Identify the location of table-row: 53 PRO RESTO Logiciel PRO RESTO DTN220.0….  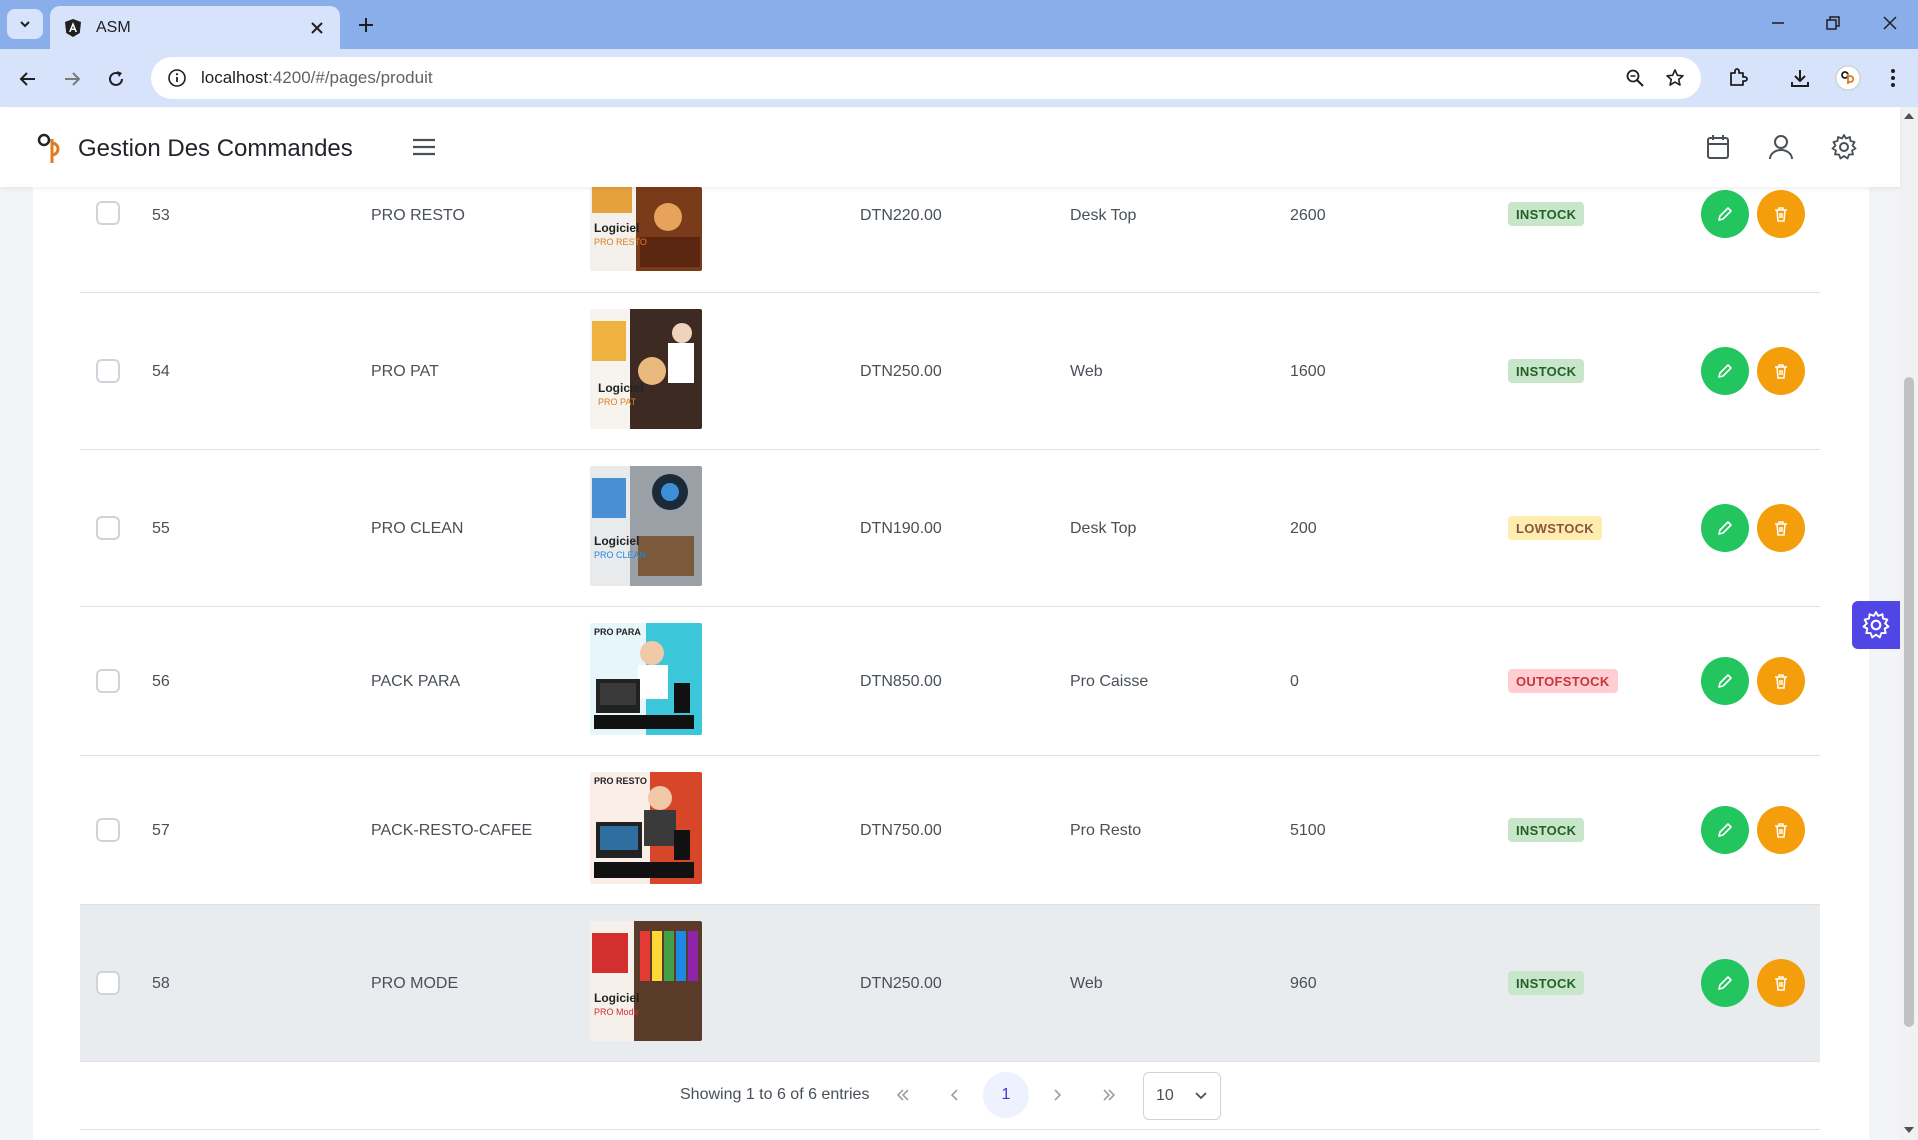
(950, 240).